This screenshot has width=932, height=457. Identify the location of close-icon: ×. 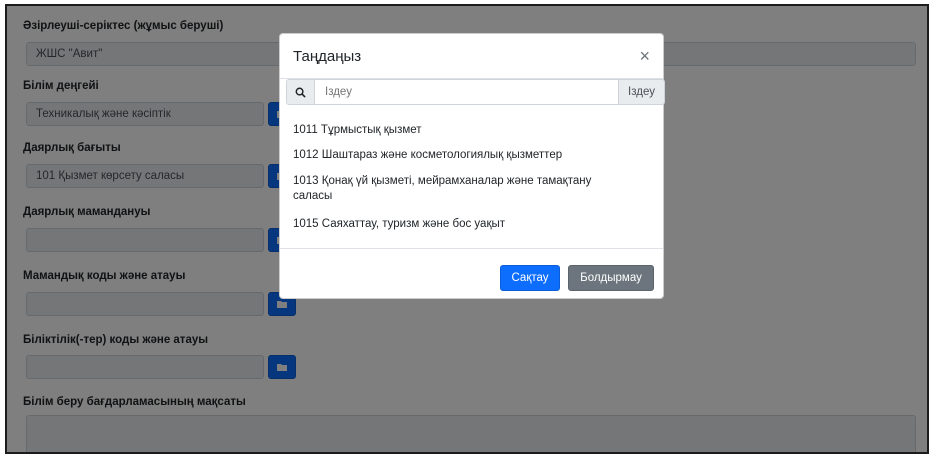
(644, 56).